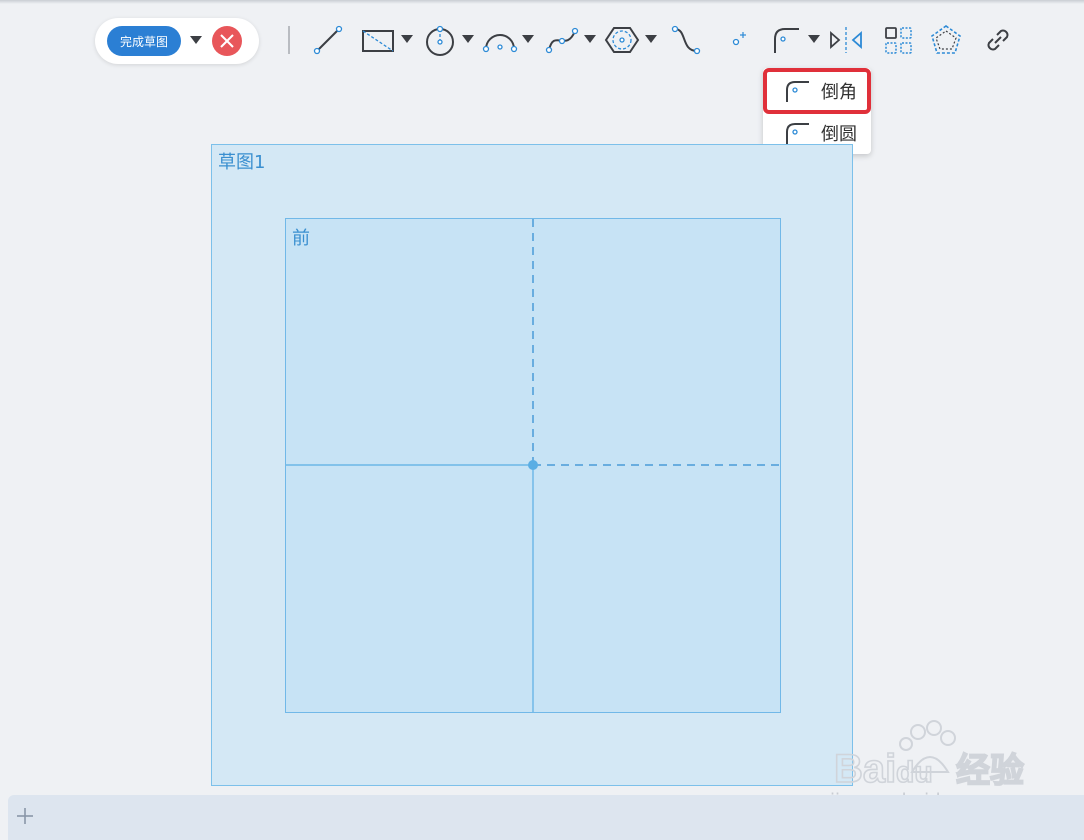 This screenshot has height=840, width=1084. What do you see at coordinates (865, 769) in the screenshot?
I see `svg-text: Bai` at bounding box center [865, 769].